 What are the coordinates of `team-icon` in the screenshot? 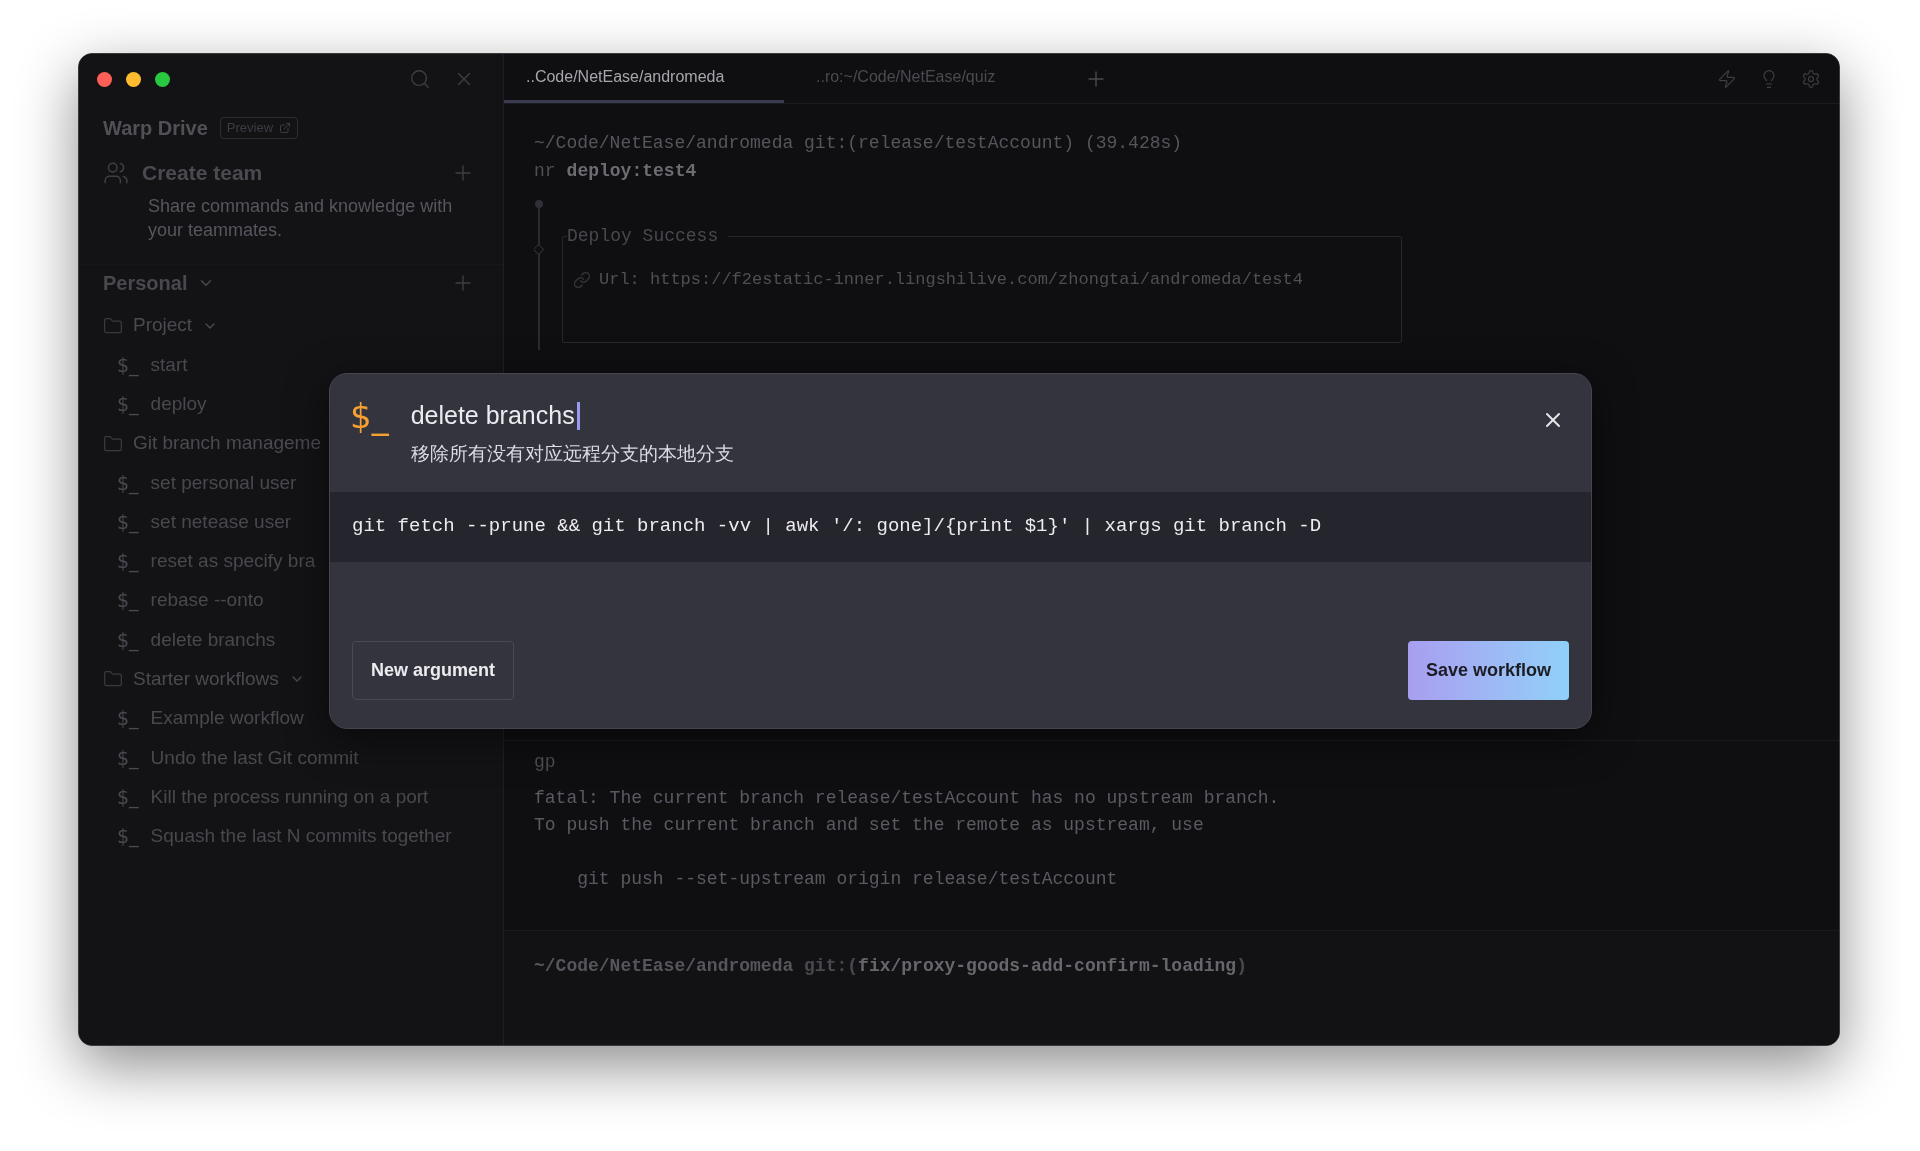 It's located at (116, 173).